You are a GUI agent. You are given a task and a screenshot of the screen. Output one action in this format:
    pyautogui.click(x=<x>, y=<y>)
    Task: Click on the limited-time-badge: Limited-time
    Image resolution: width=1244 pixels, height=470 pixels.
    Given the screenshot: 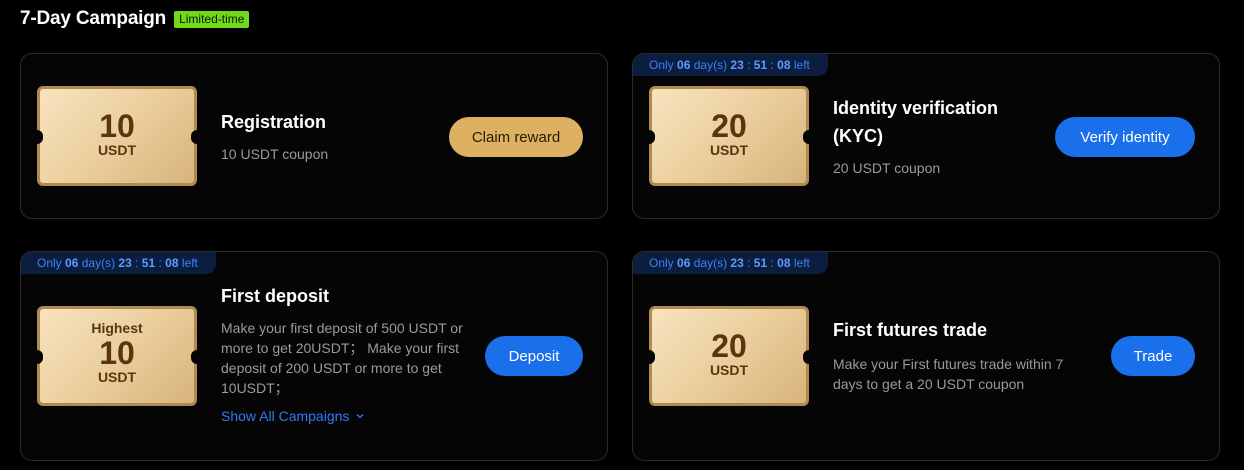 What is the action you would take?
    pyautogui.click(x=212, y=19)
    